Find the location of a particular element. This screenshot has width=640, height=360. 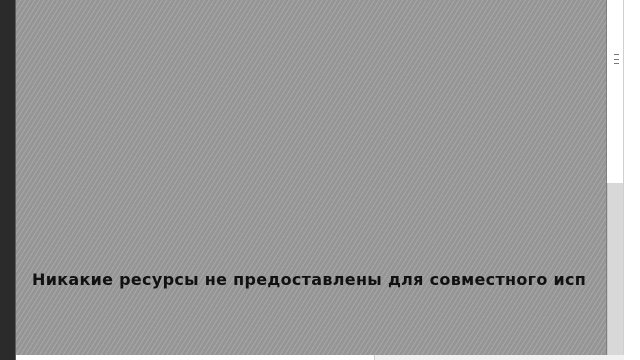

bottom-panel-edge is located at coordinates (499, 357).